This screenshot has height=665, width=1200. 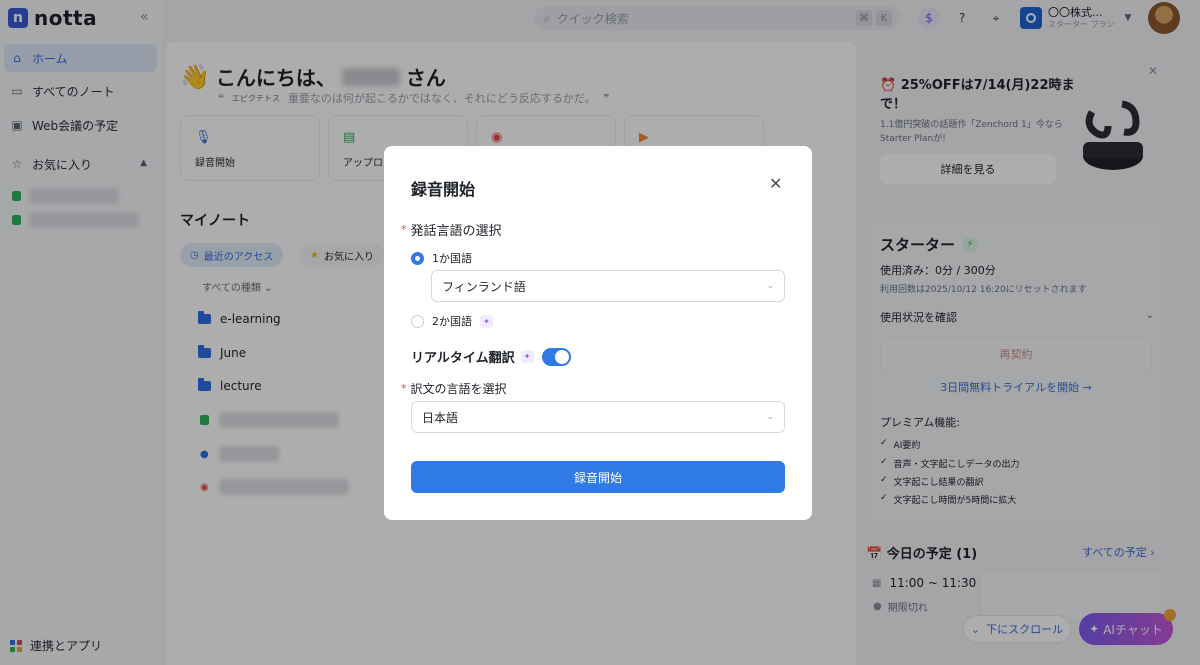 I want to click on radio-label: 2か国語, so click(x=452, y=321).